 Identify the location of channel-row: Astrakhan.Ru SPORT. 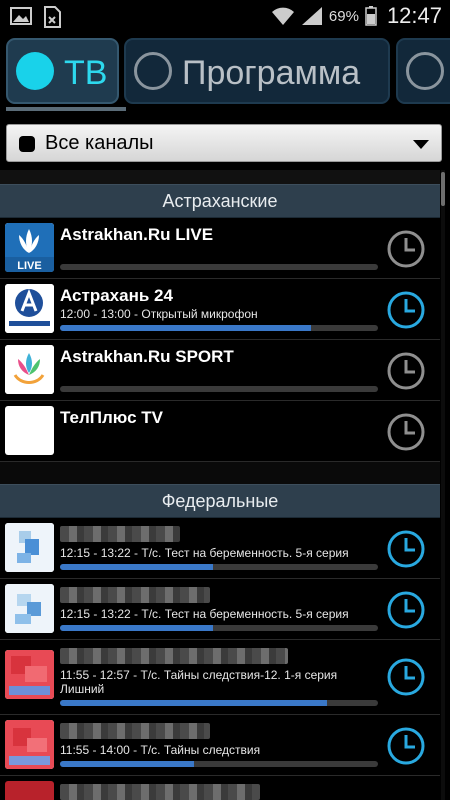
(220, 370).